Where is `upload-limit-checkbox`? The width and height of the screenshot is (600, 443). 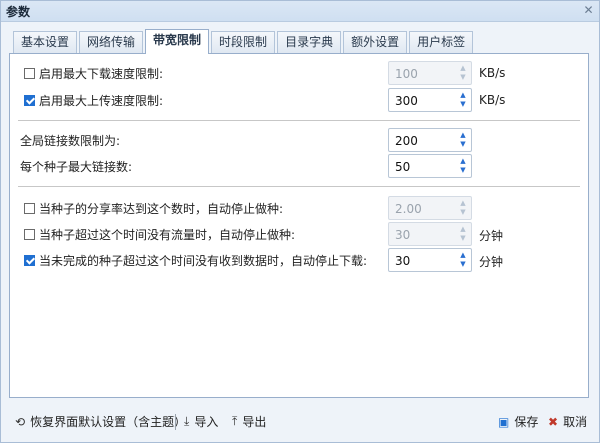
upload-limit-checkbox is located at coordinates (29, 100).